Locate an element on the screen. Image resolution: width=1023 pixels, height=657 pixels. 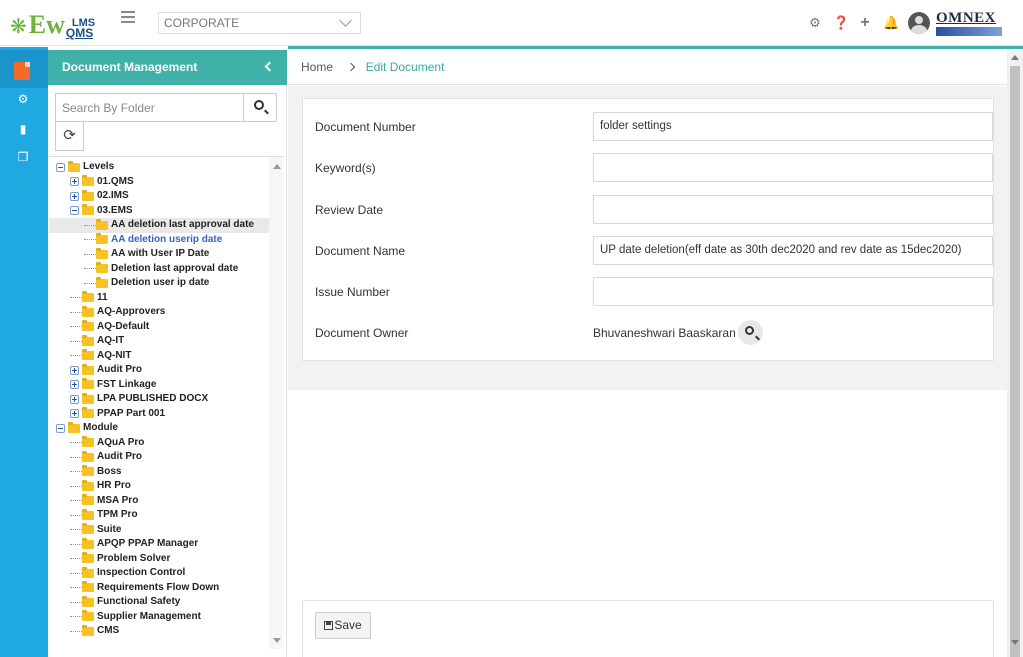
hamburger-menu-icon is located at coordinates (128, 18).